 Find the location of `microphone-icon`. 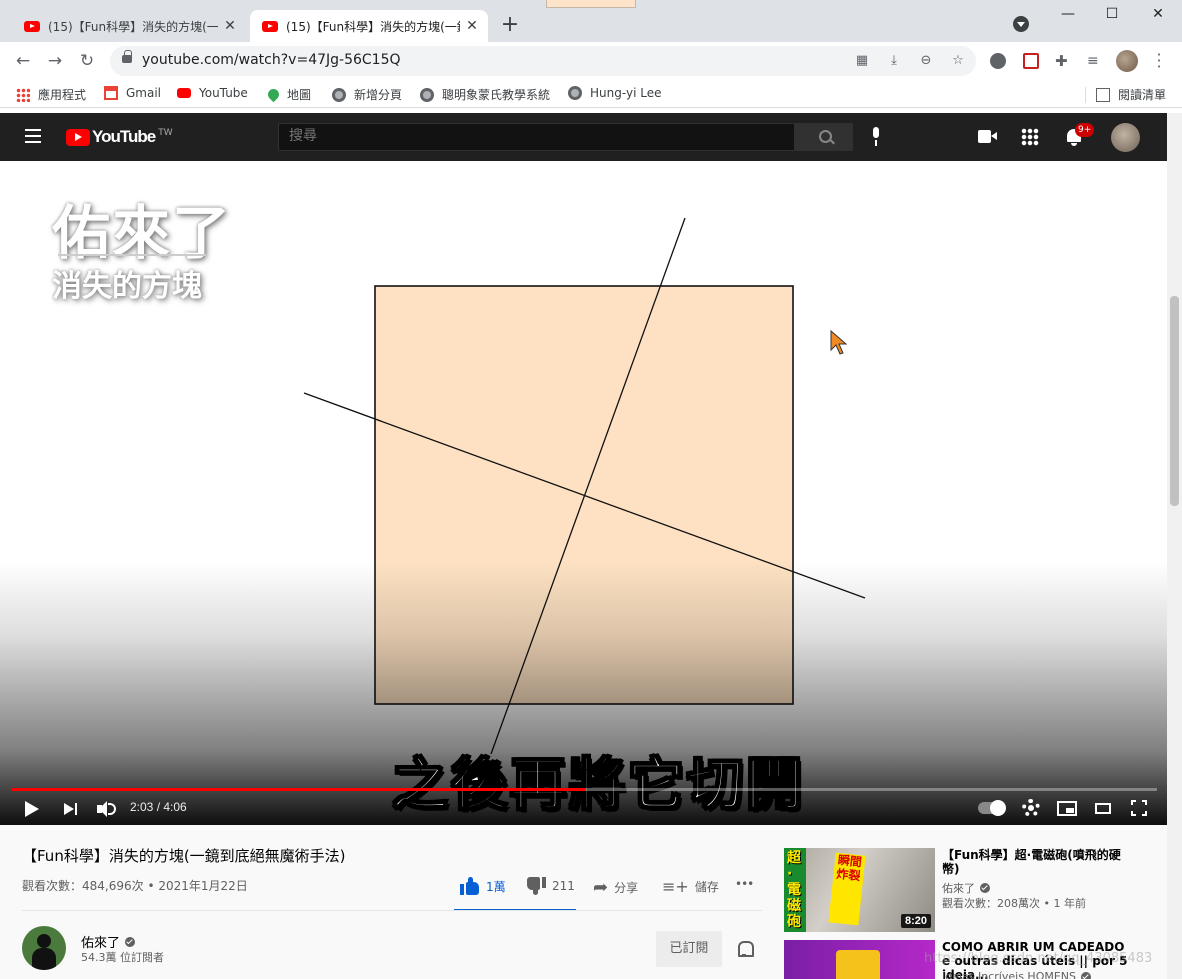

microphone-icon is located at coordinates (876, 137).